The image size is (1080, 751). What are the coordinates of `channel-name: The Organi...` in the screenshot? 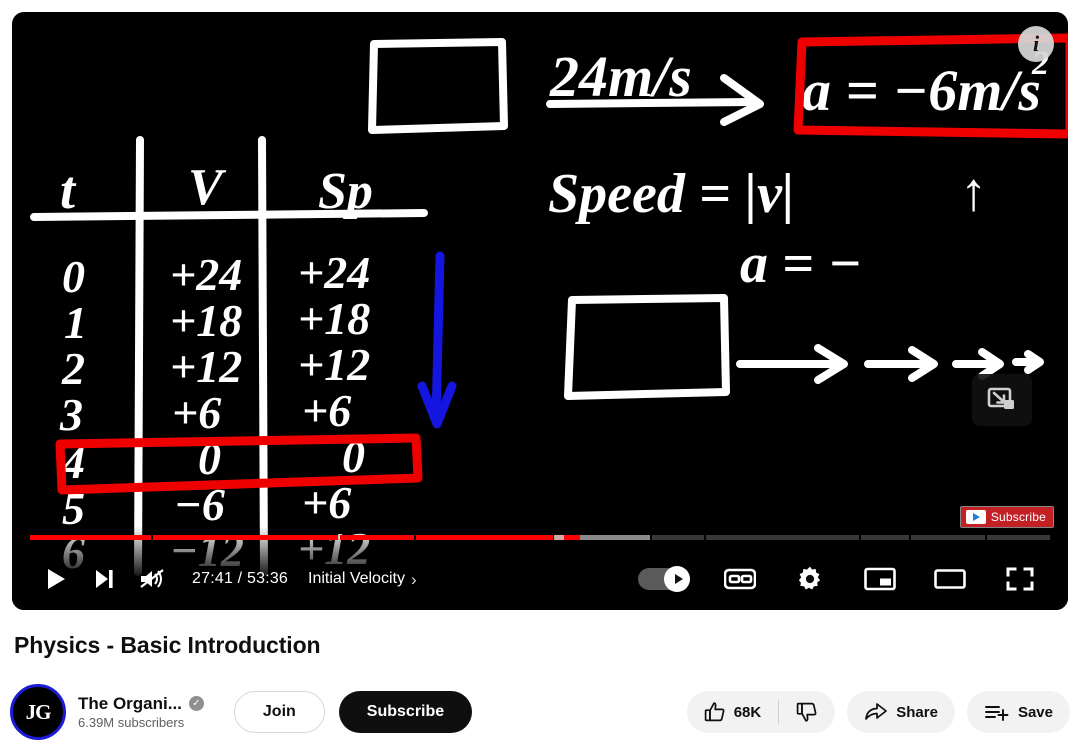 It's located at (130, 703).